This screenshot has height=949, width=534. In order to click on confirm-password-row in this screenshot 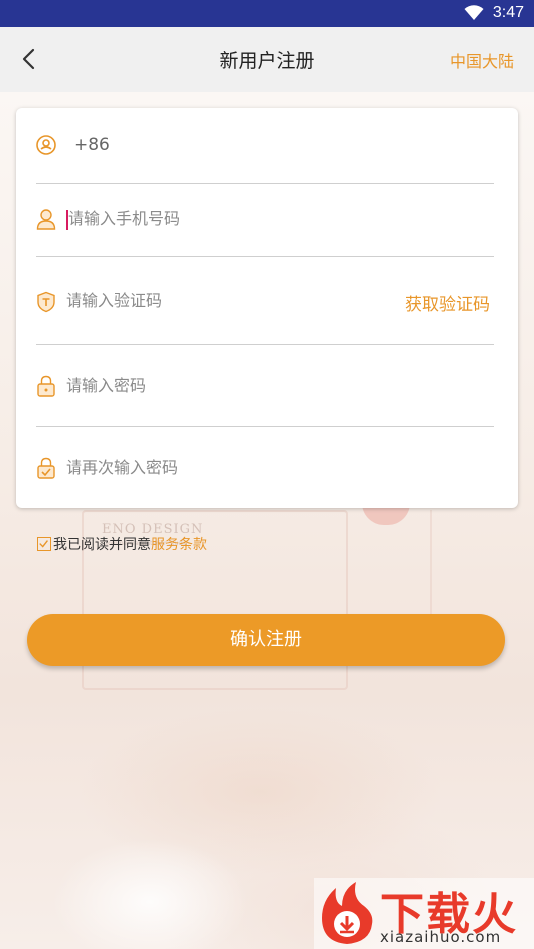, I will do `click(265, 467)`.